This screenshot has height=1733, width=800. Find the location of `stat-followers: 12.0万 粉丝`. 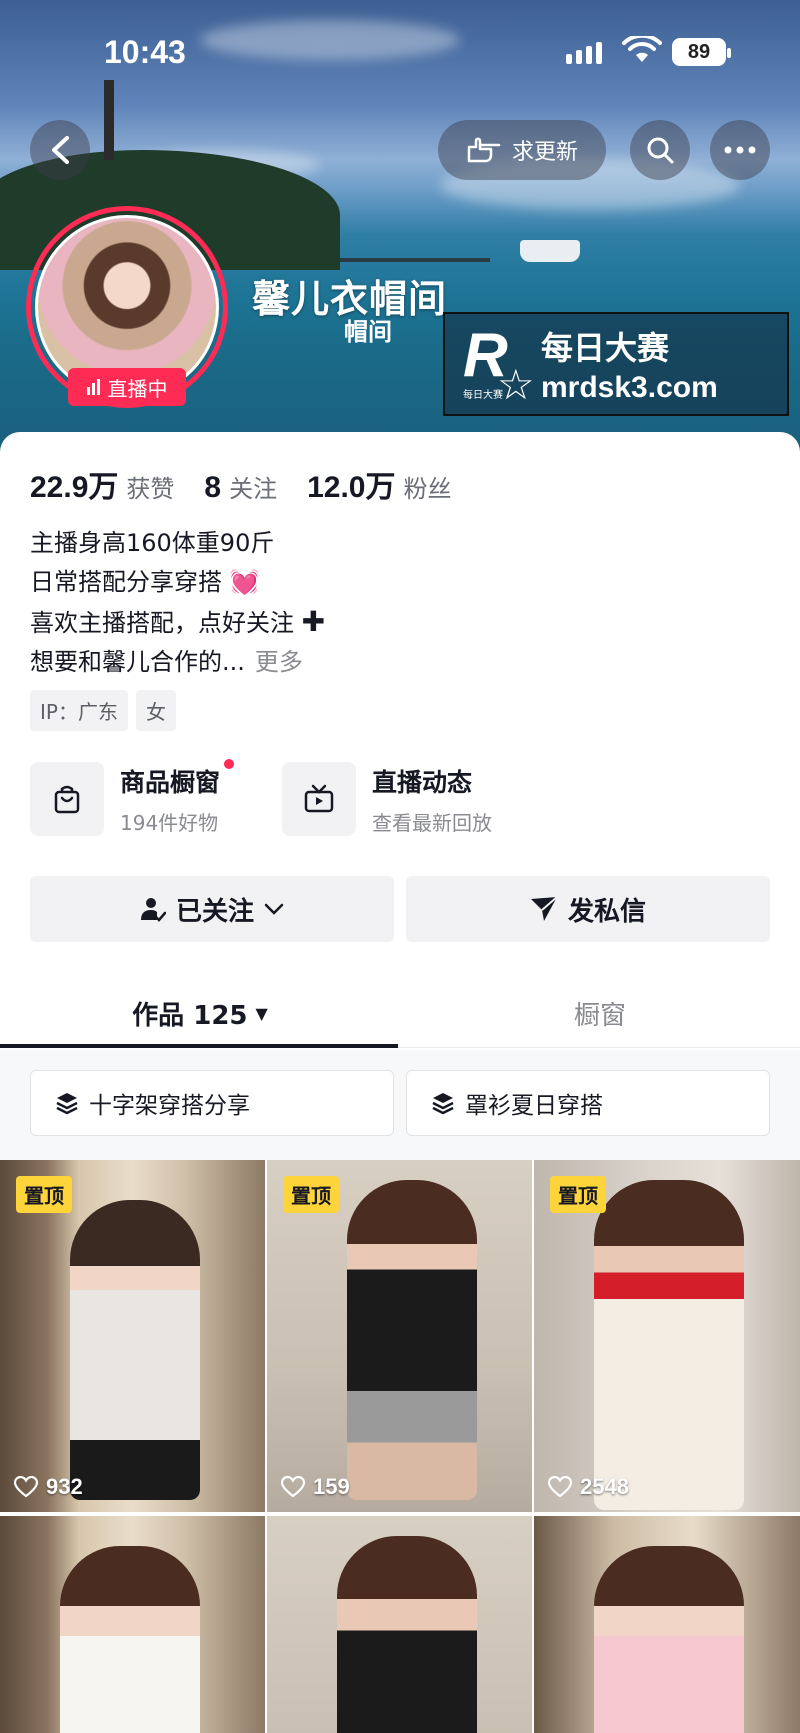

stat-followers: 12.0万 粉丝 is located at coordinates (379, 484).